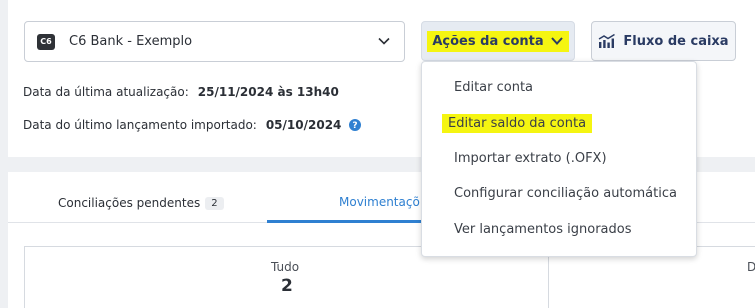 Image resolution: width=755 pixels, height=308 pixels. I want to click on last-import-value: 05/10/2024, so click(303, 125).